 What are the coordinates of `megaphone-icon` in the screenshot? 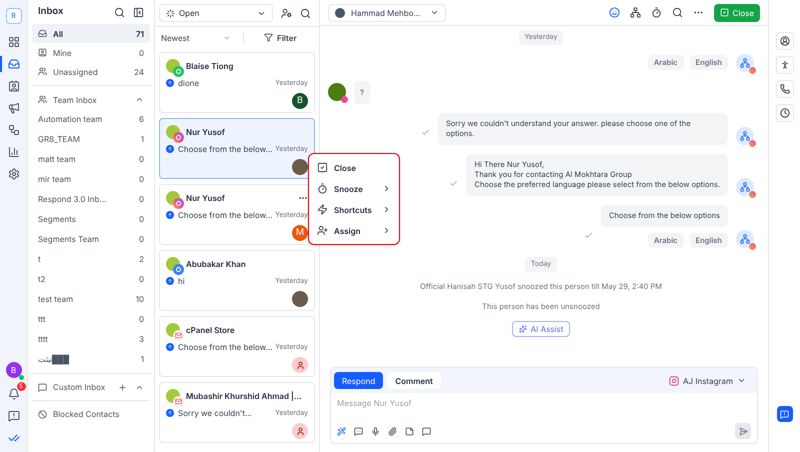 It's located at (14, 108).